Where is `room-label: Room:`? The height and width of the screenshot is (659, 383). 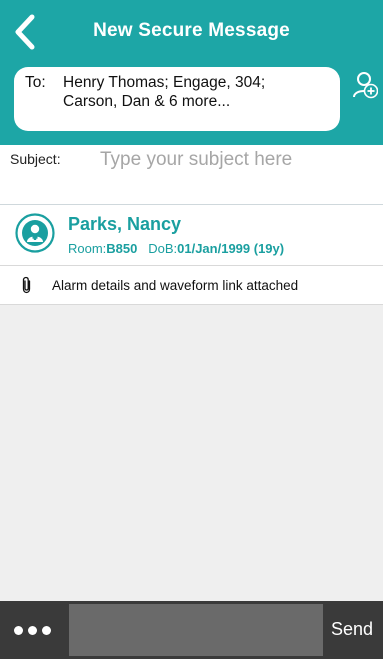 room-label: Room: is located at coordinates (87, 248).